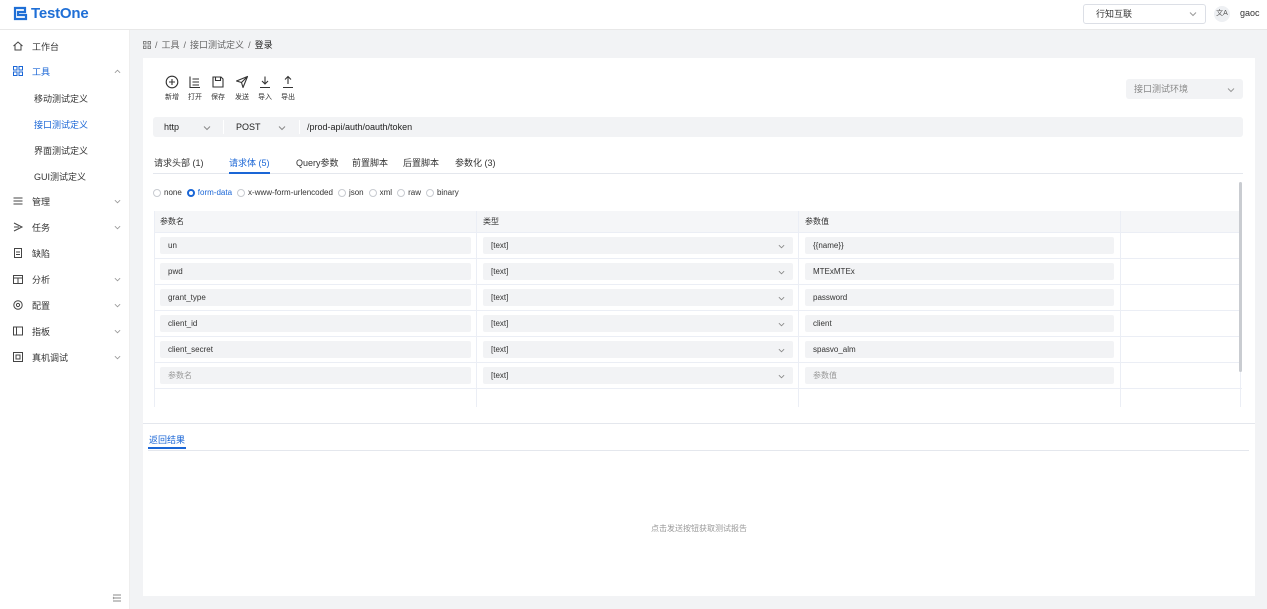 This screenshot has height=609, width=1267. I want to click on table-header: 参数名 类型 参数值, so click(698, 222).